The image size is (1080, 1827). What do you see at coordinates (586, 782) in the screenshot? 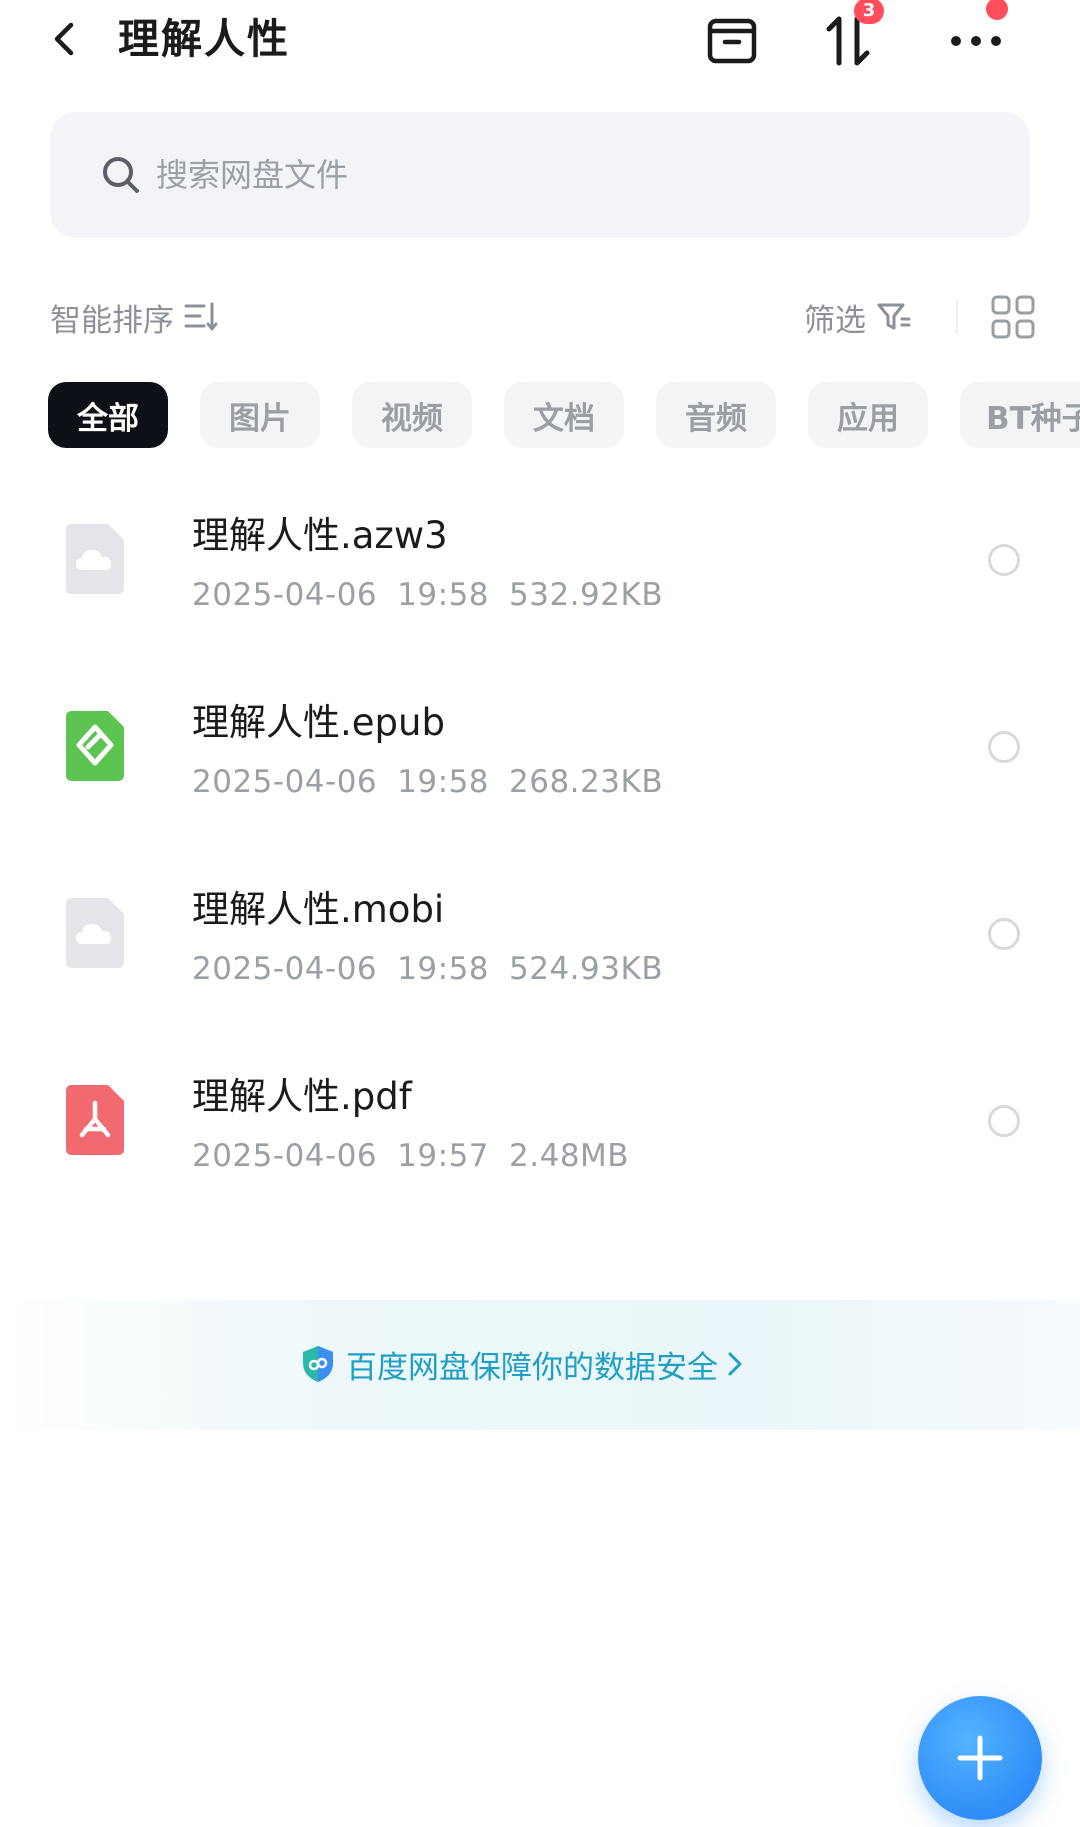
I see `file-size: 268.23KB` at bounding box center [586, 782].